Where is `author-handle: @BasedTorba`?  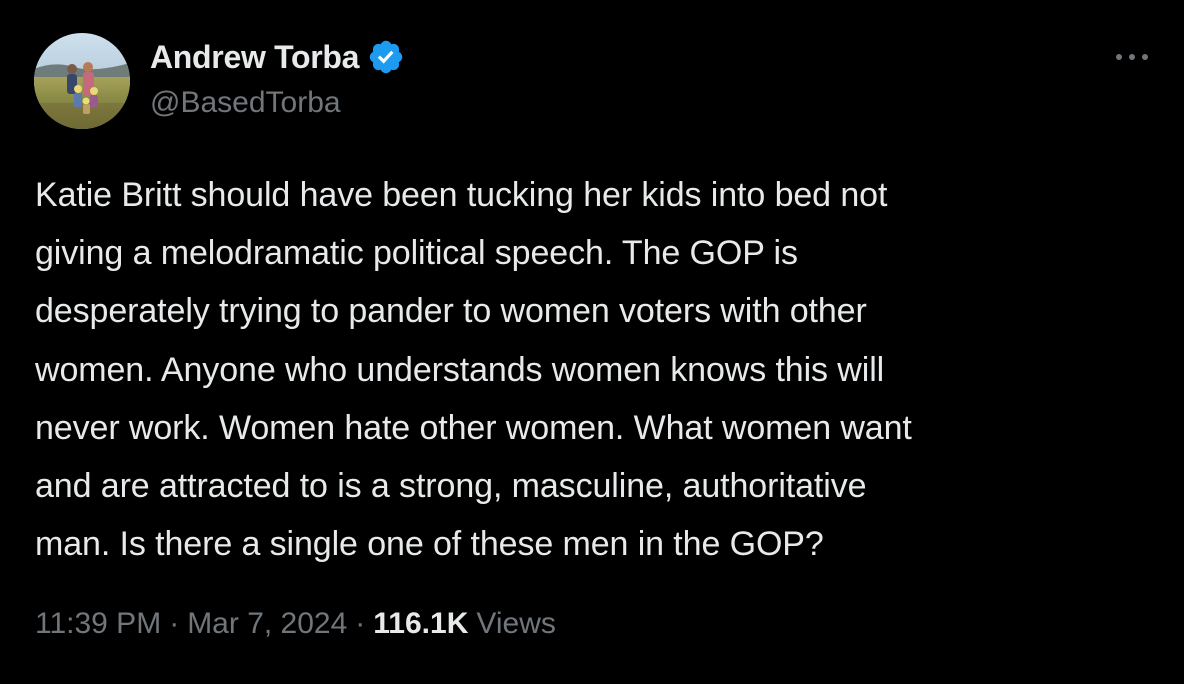
author-handle: @BasedTorba is located at coordinates (245, 103).